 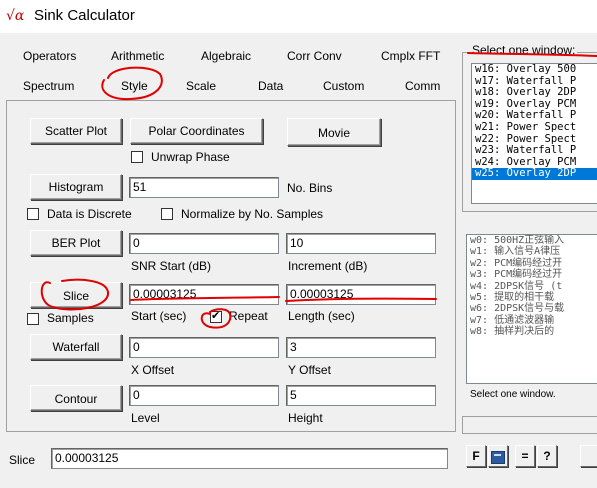 I want to click on x-offset-label: X Offset, so click(x=153, y=370).